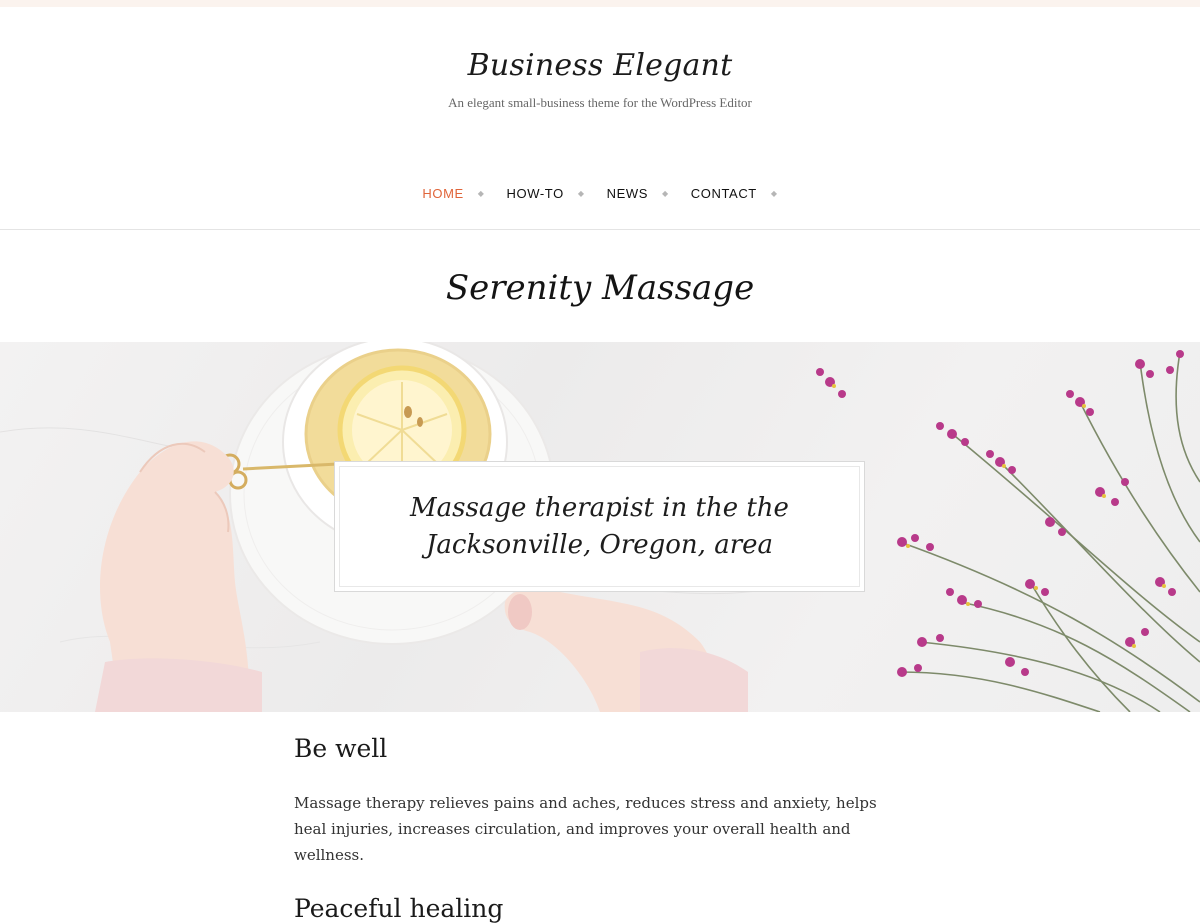  What do you see at coordinates (442, 193) in the screenshot?
I see `nav-link-home: HOME` at bounding box center [442, 193].